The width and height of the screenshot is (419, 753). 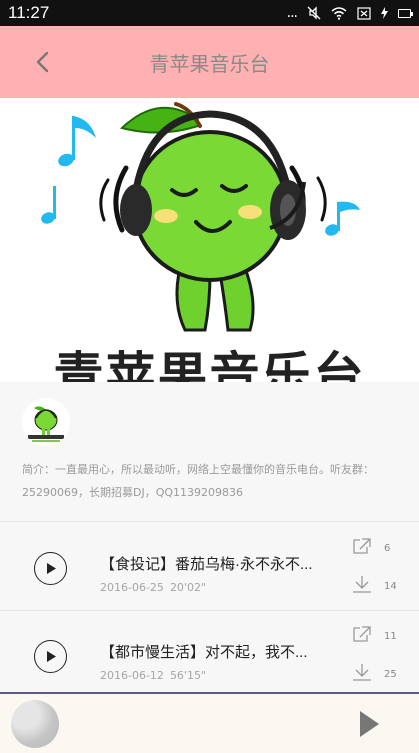 What do you see at coordinates (384, 13) in the screenshot?
I see `charging-icon` at bounding box center [384, 13].